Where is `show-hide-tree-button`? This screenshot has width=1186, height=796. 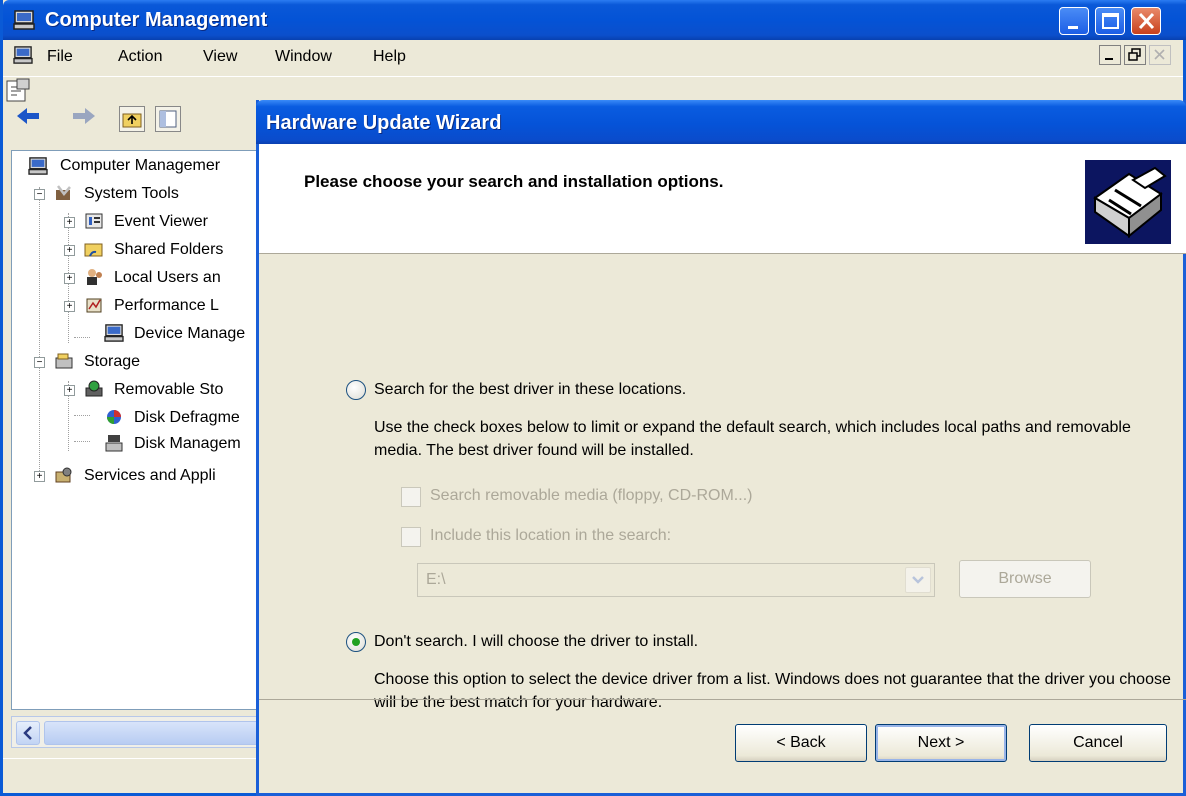
show-hide-tree-button is located at coordinates (168, 119).